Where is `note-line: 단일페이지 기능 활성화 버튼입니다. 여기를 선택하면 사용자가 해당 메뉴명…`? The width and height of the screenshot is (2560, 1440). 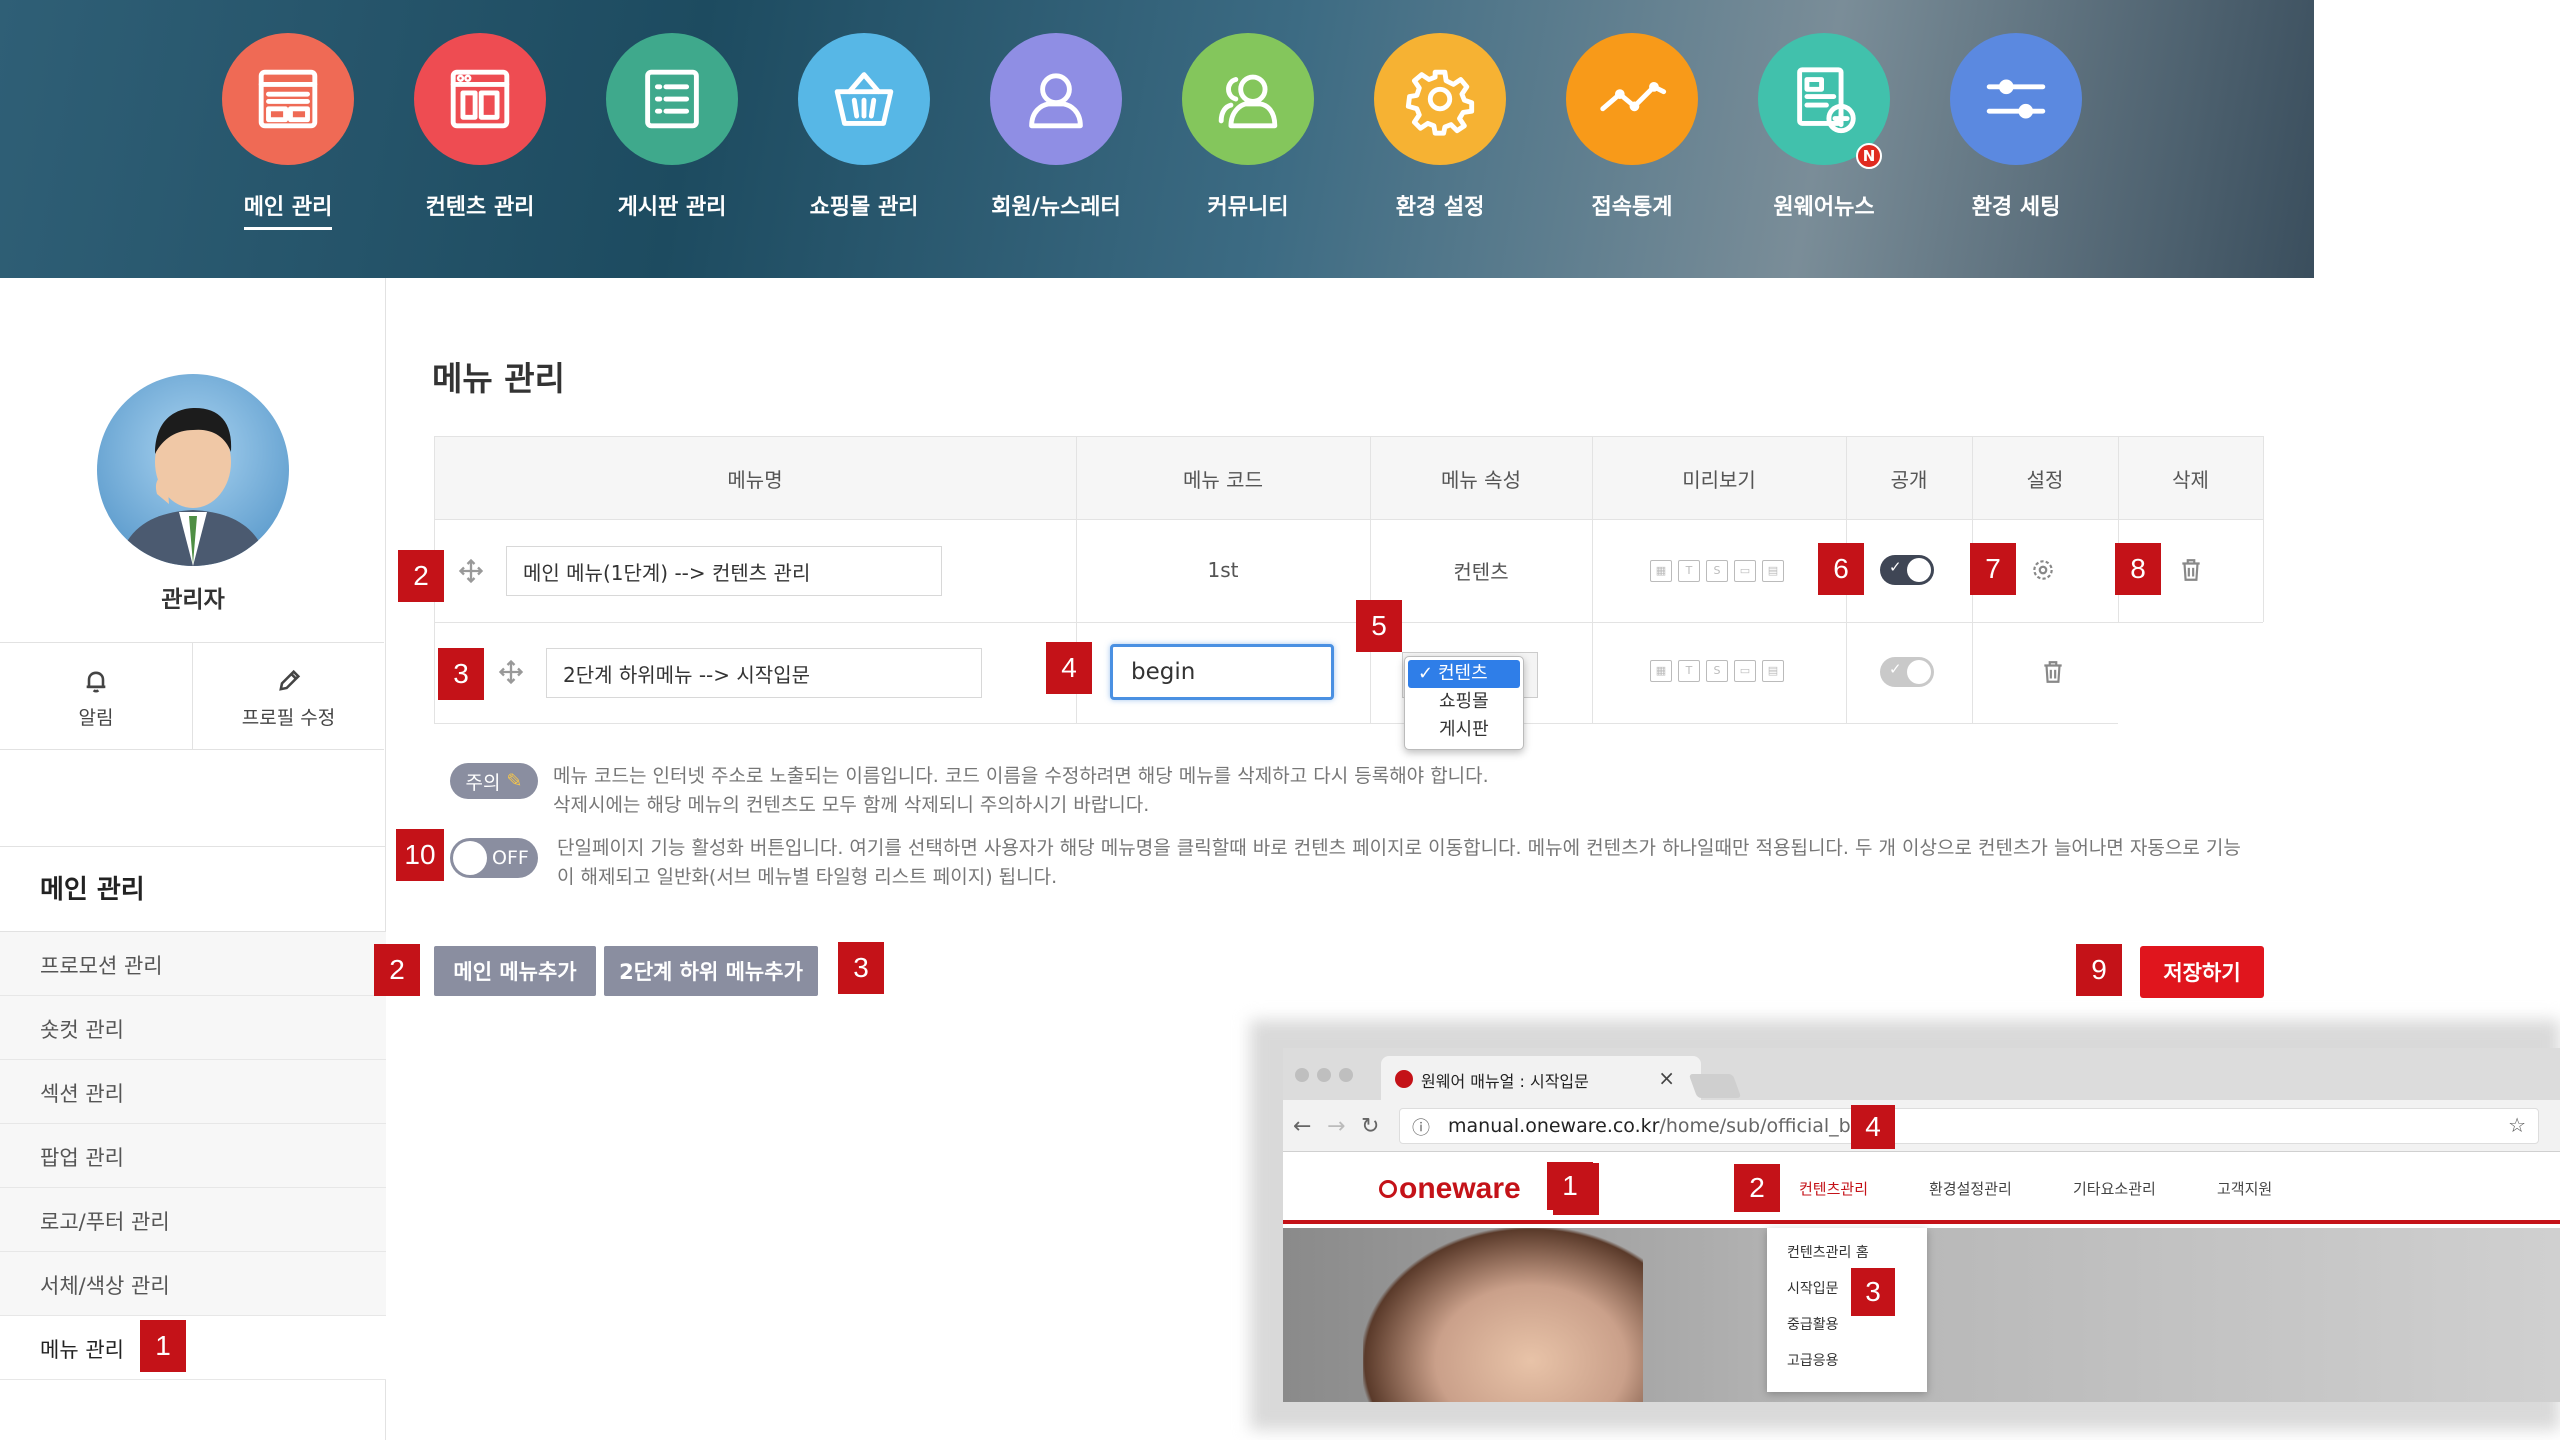 note-line: 단일페이지 기능 활성화 버튼입니다. 여기를 선택하면 사용자가 해당 메뉴명… is located at coordinates (1399, 848).